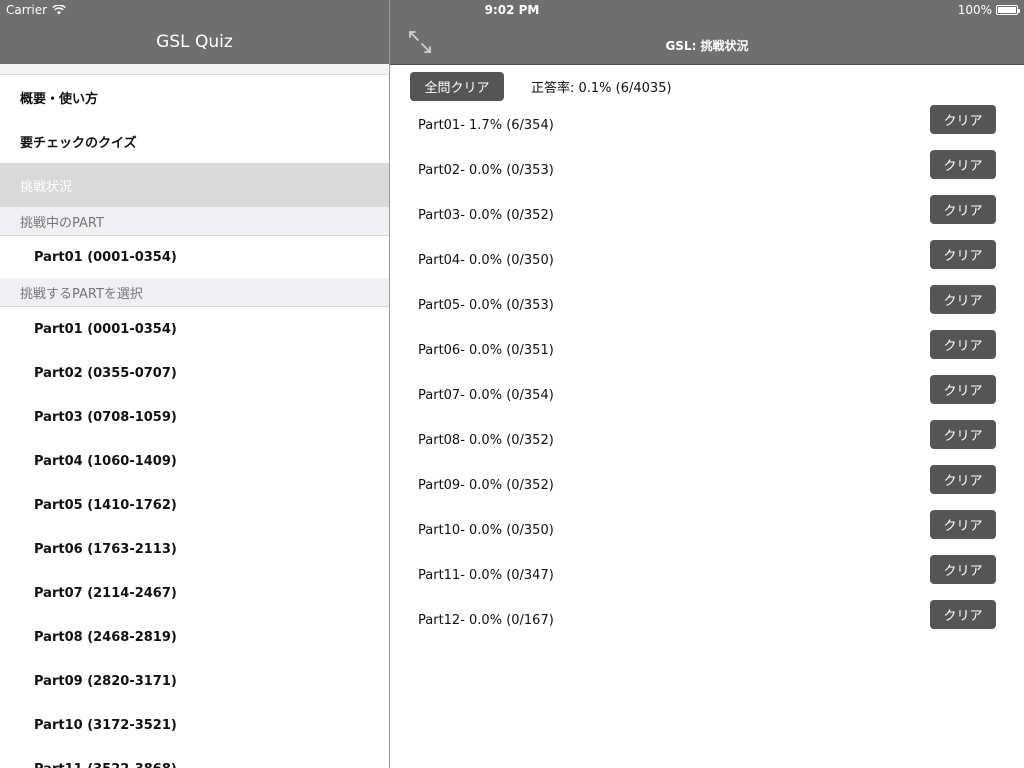  I want to click on part-progress-label: Part11- 0.0% (0/347), so click(486, 575).